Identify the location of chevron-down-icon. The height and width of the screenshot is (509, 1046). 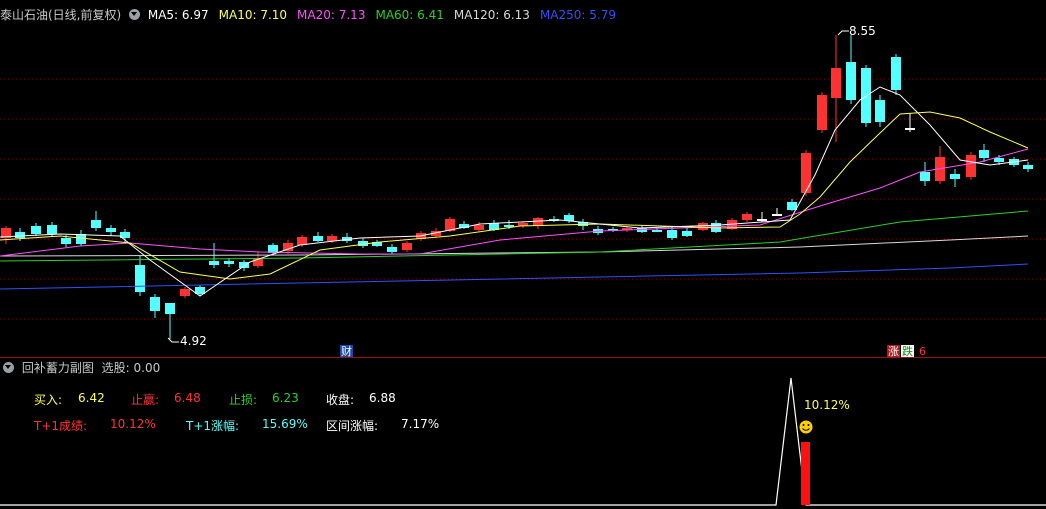
(135, 14).